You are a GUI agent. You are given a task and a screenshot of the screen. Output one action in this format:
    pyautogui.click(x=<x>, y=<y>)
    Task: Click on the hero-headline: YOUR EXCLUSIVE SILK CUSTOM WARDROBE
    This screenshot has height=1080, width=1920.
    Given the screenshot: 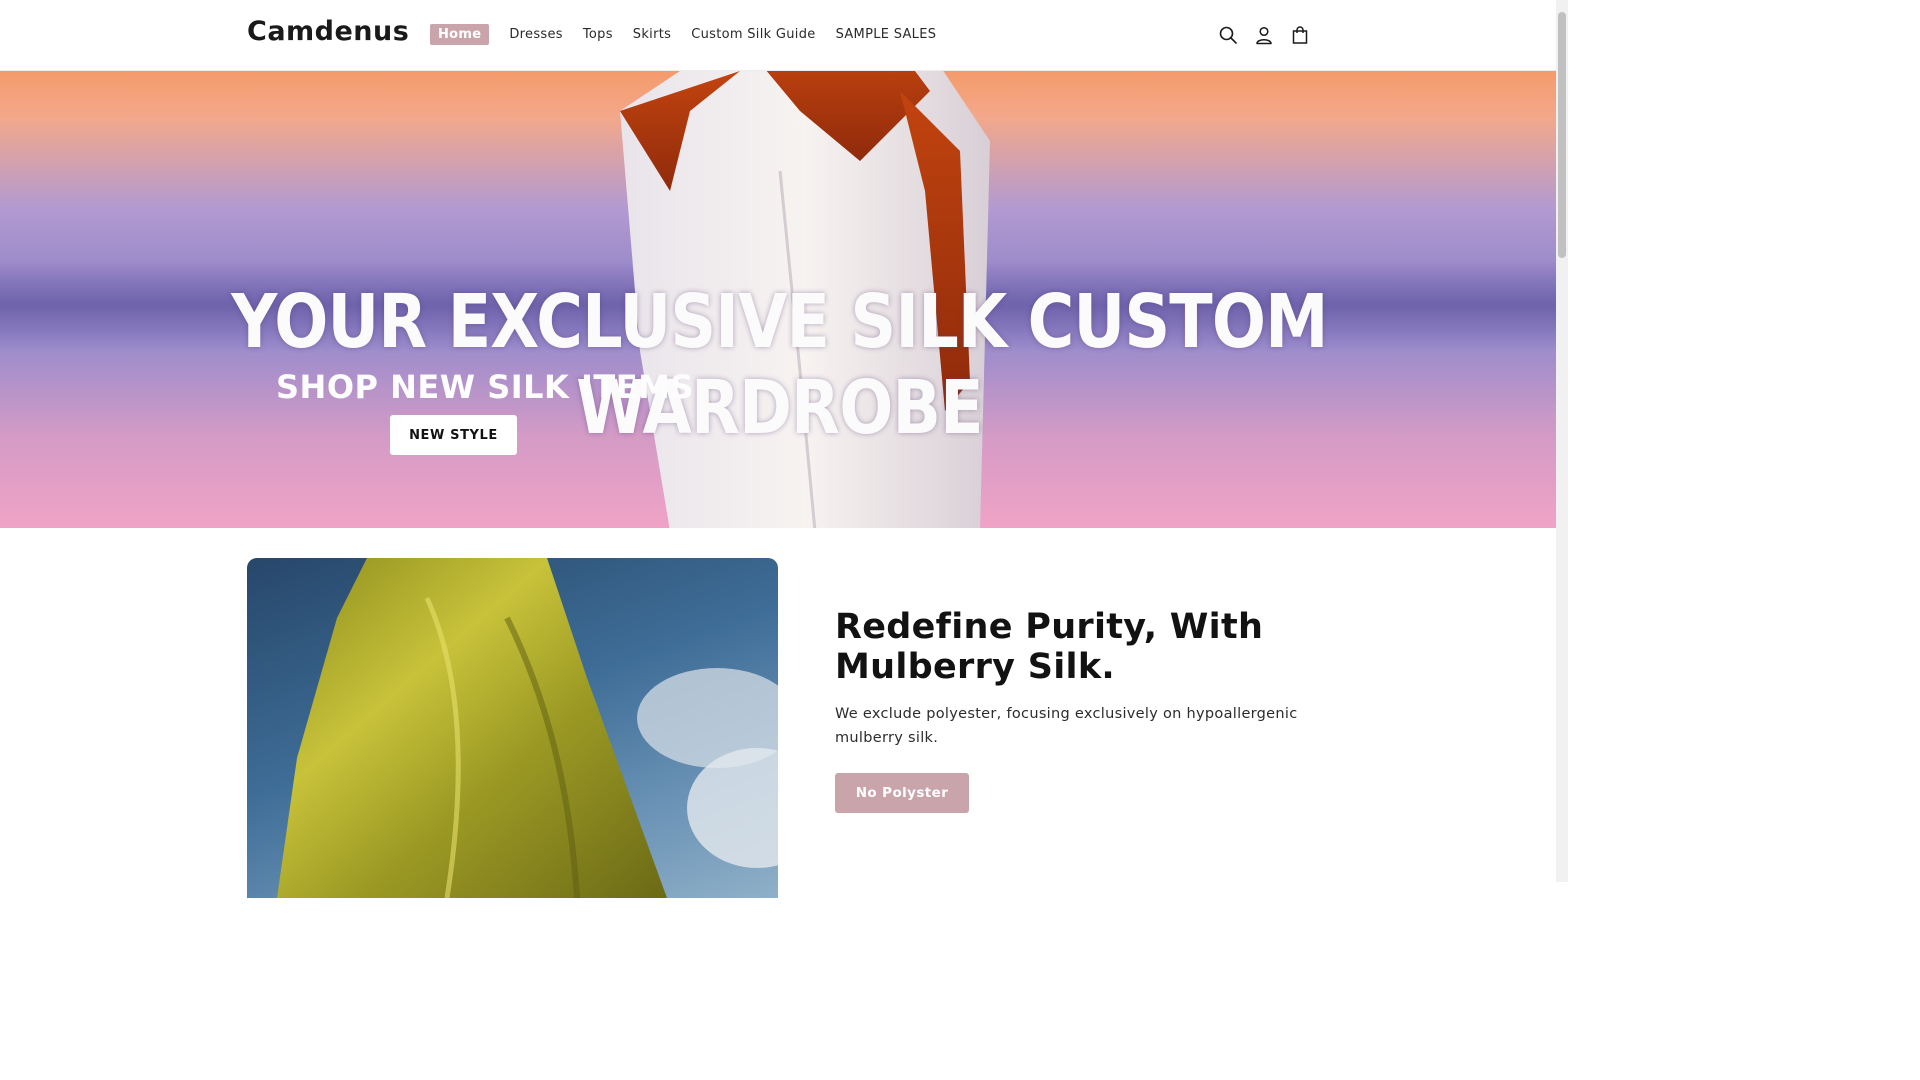 What is the action you would take?
    pyautogui.click(x=779, y=365)
    